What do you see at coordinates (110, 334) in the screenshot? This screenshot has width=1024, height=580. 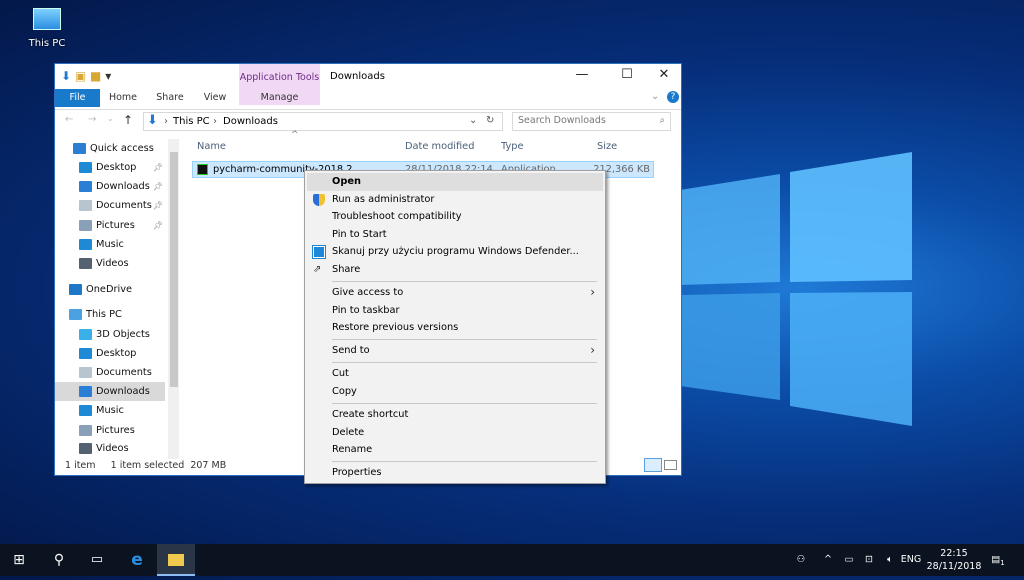 I see `nav-item-3d-objects: 3D Objects` at bounding box center [110, 334].